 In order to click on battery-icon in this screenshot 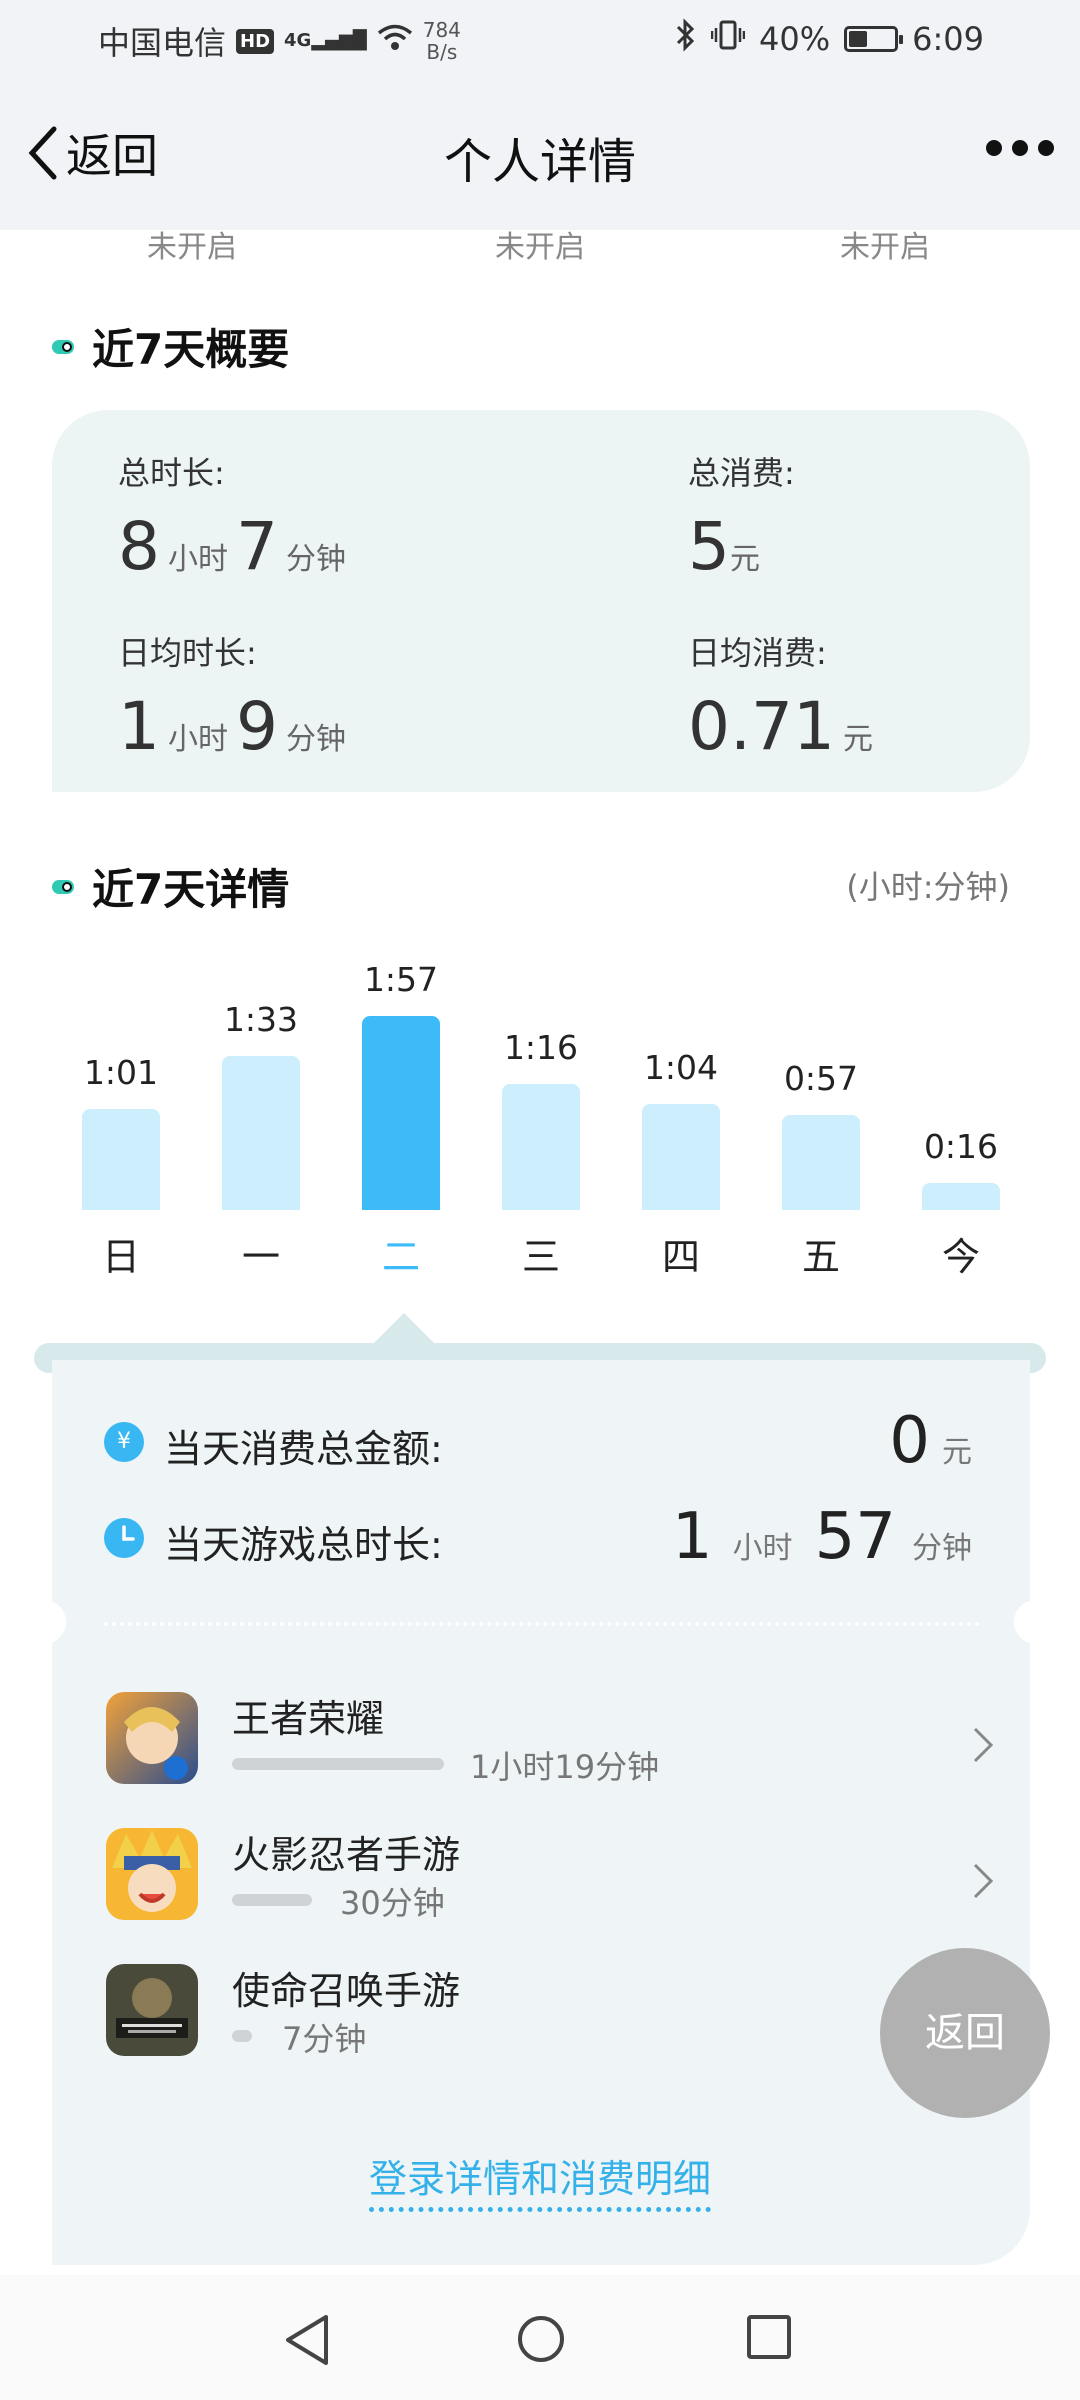, I will do `click(874, 39)`.